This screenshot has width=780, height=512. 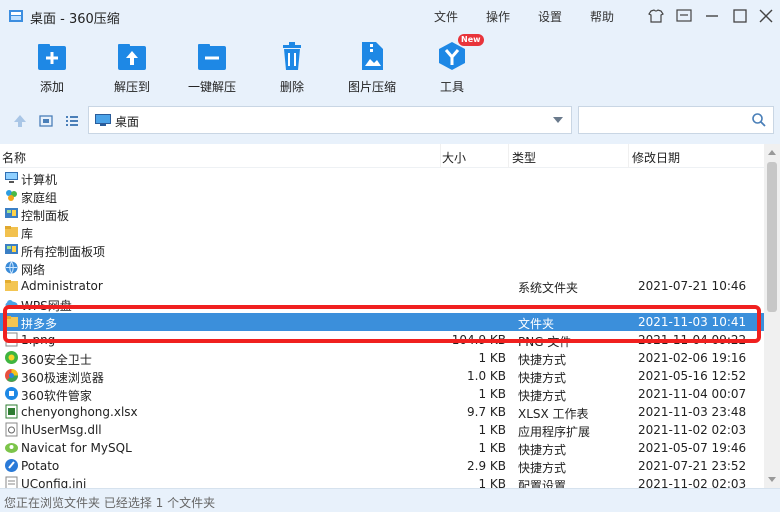 What do you see at coordinates (132, 65) in the screenshot?
I see `extract-to-button: 解压到` at bounding box center [132, 65].